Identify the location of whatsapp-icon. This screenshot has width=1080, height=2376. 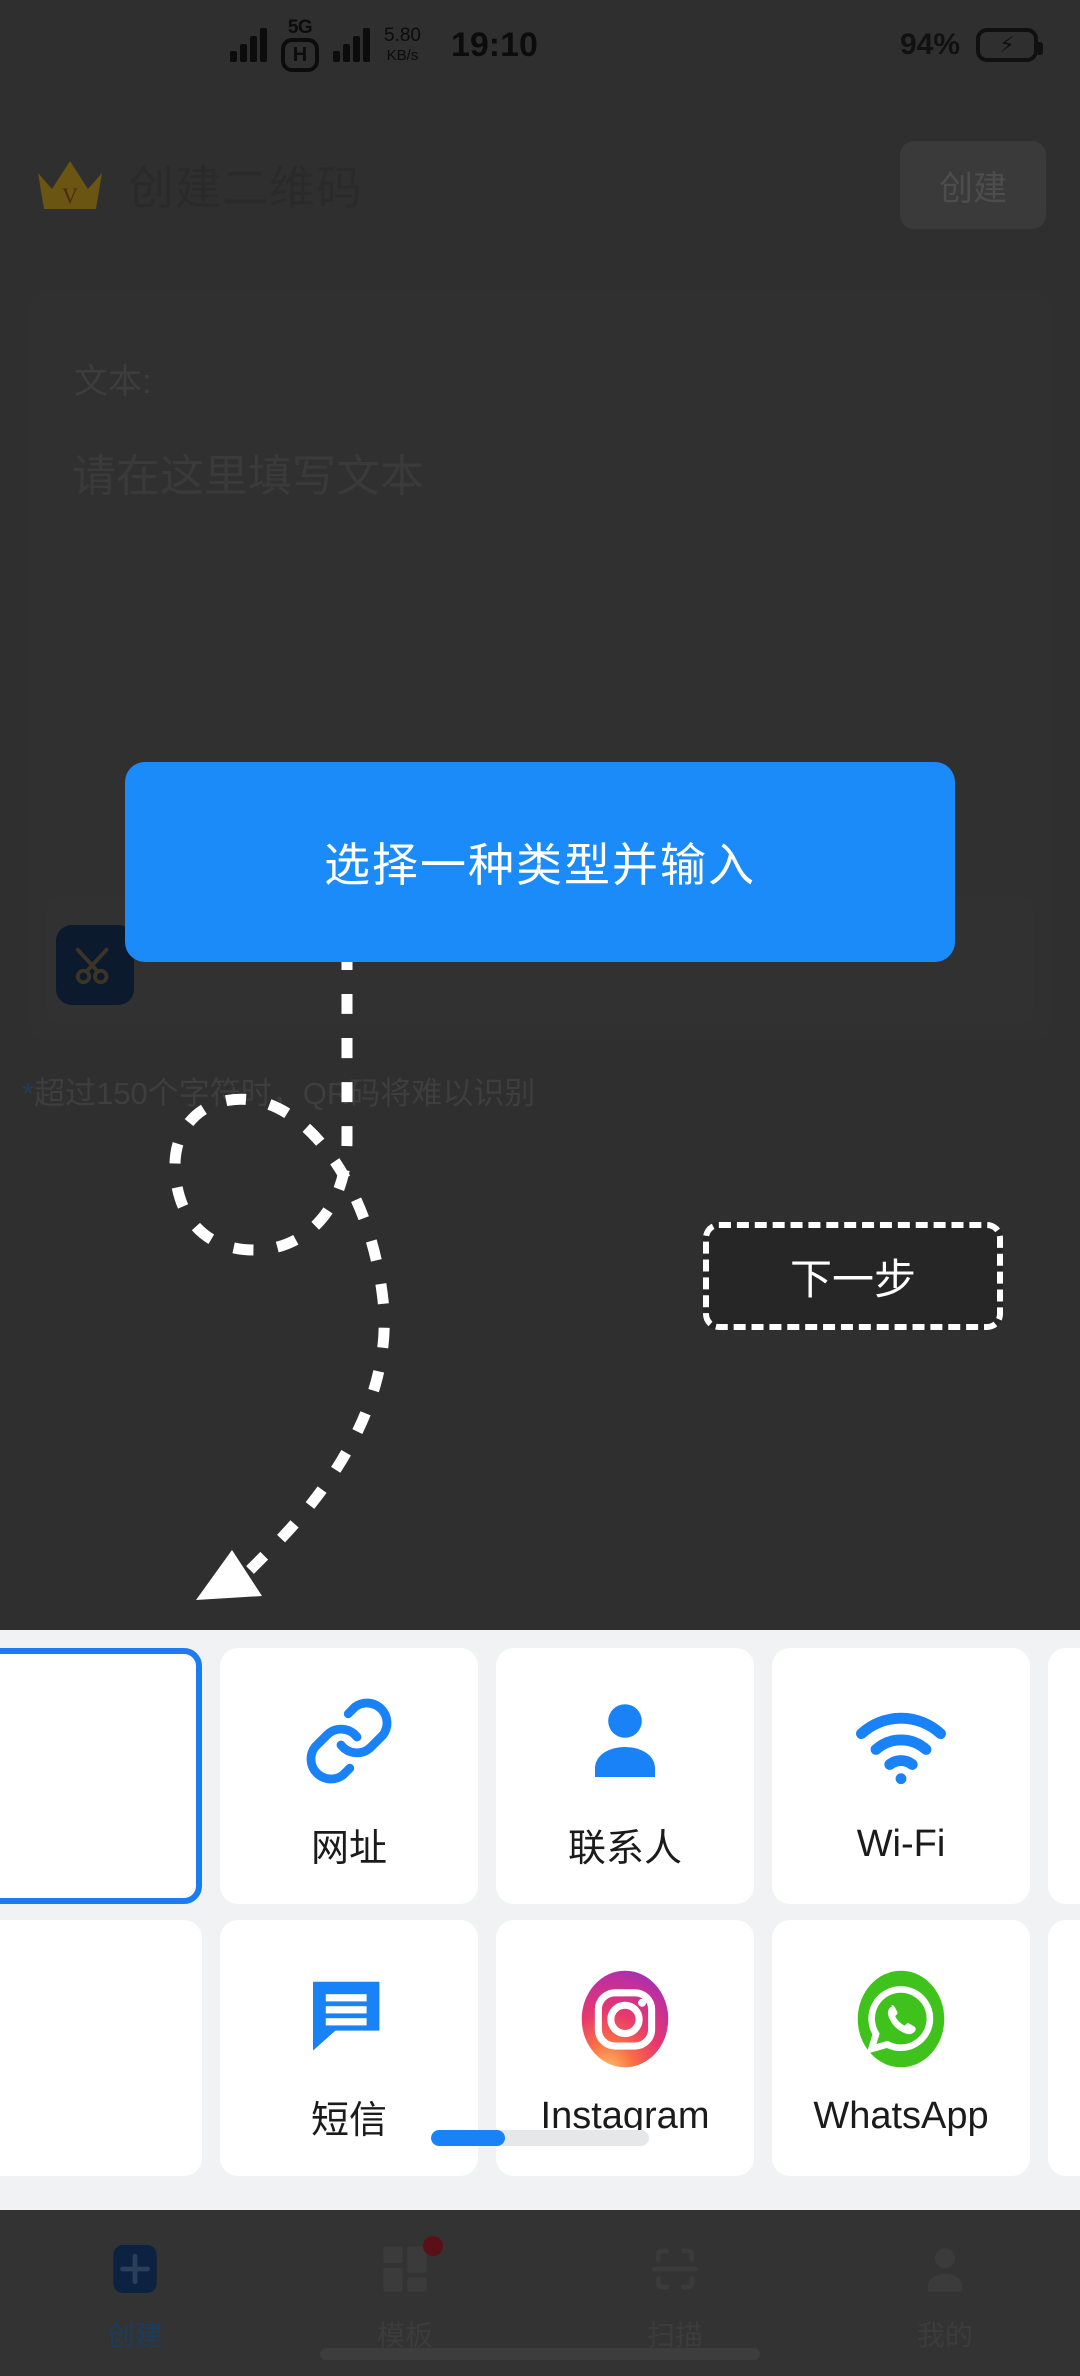
(901, 2019).